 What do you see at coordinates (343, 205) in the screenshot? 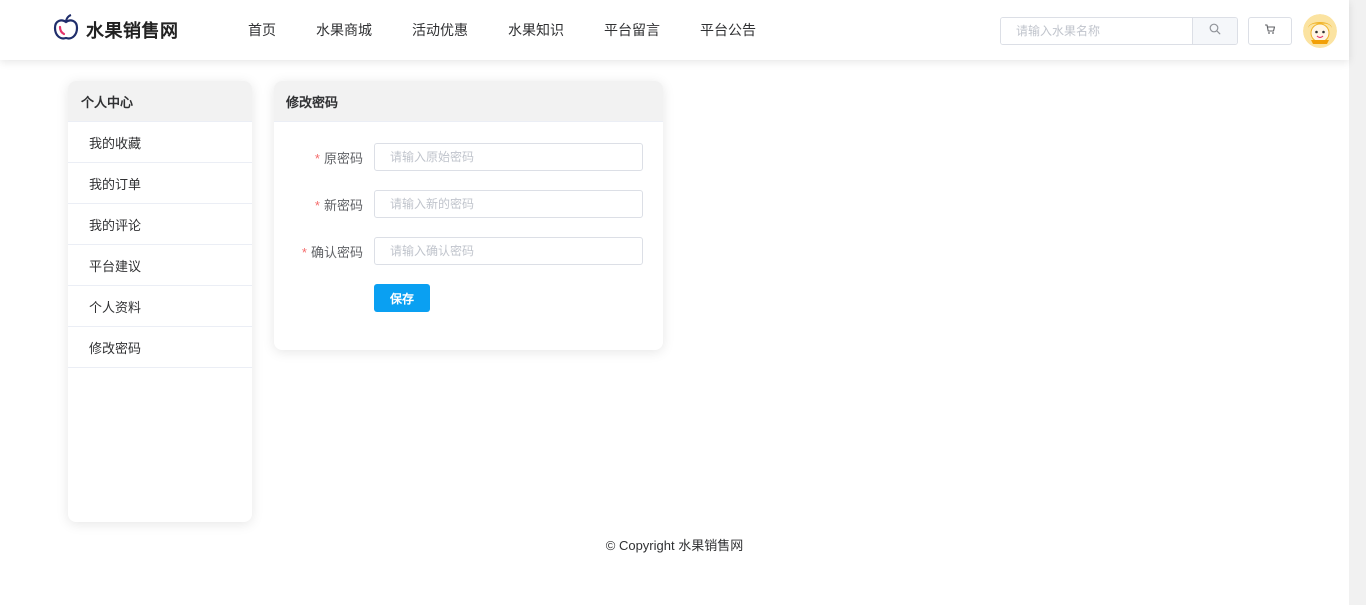
I see `new-password-label-text: 新密码` at bounding box center [343, 205].